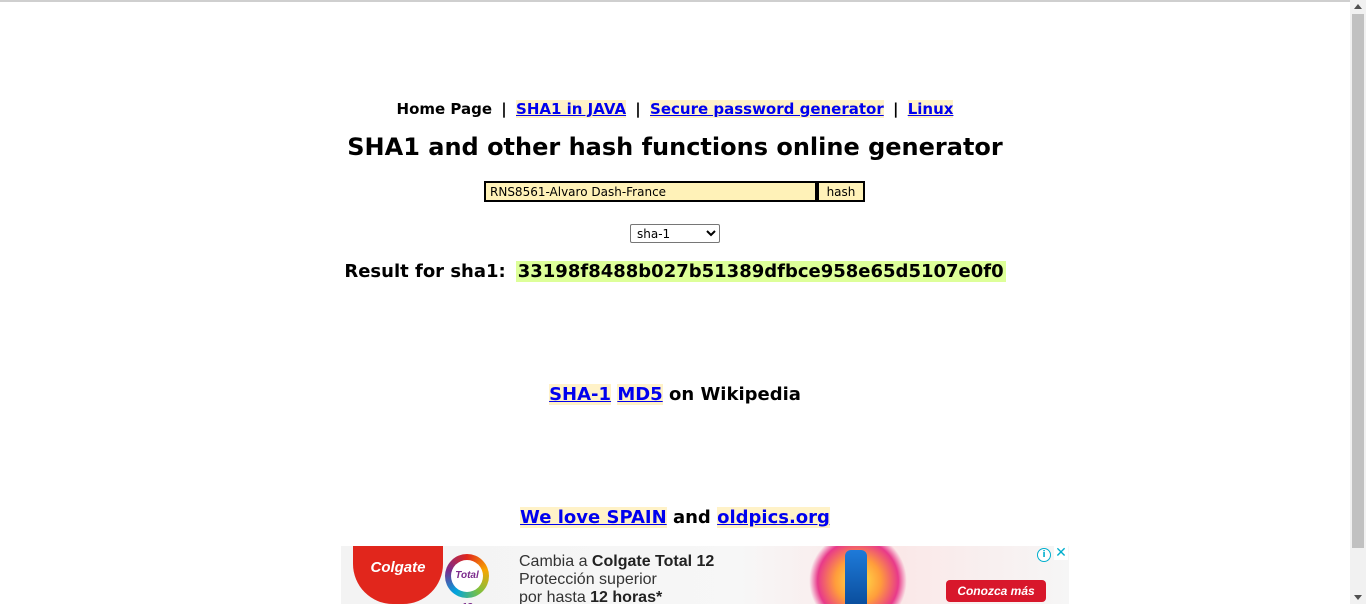 The image size is (1366, 604). What do you see at coordinates (555, 561) in the screenshot?
I see `ad-line1-prefix: Cambia a` at bounding box center [555, 561].